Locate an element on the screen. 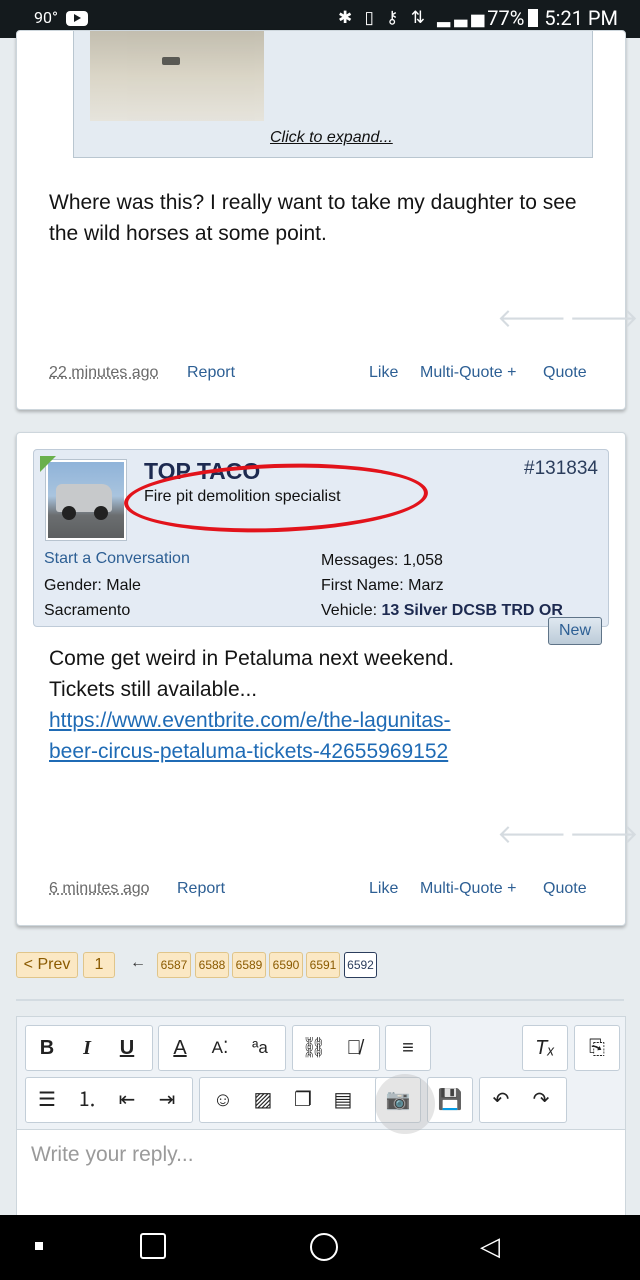 Image resolution: width=640 pixels, height=1280 pixels. font-size-icon: A⁚ is located at coordinates (220, 1048).